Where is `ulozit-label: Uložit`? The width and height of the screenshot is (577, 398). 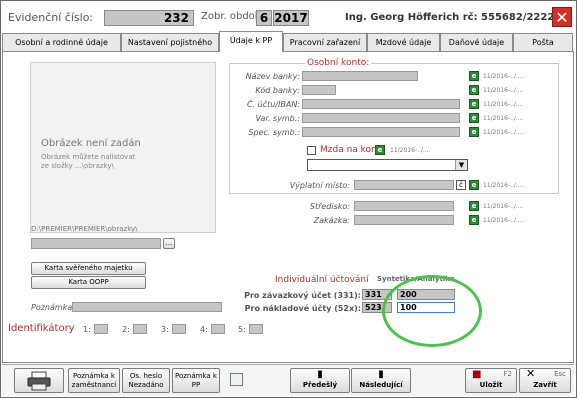
ulozit-label: Uložit is located at coordinates (491, 385).